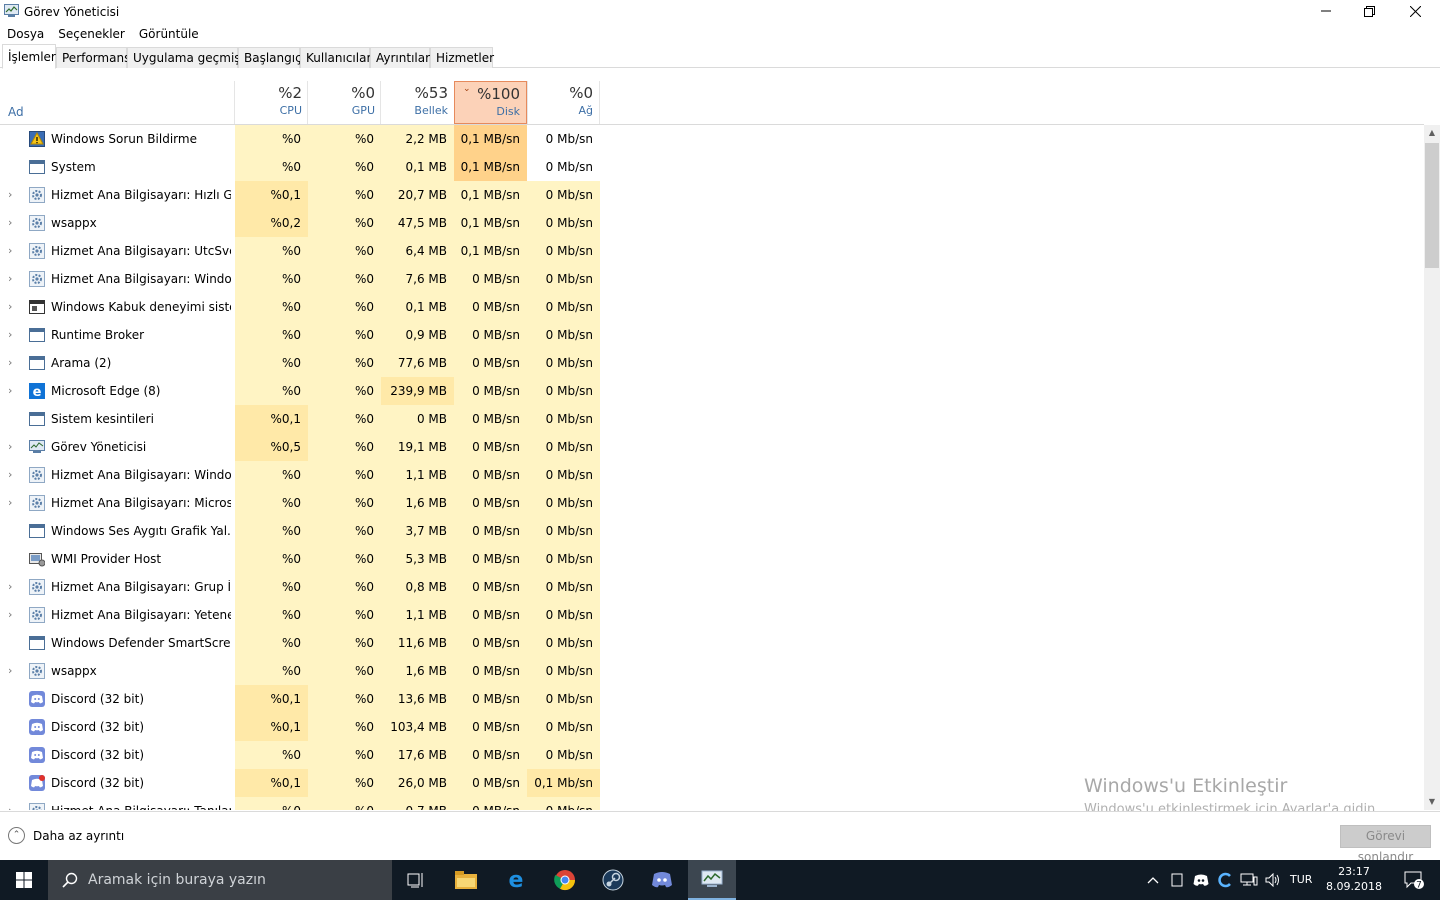 The width and height of the screenshot is (1440, 900). What do you see at coordinates (271, 447) in the screenshot?
I see `cpu-cell: %0,5` at bounding box center [271, 447].